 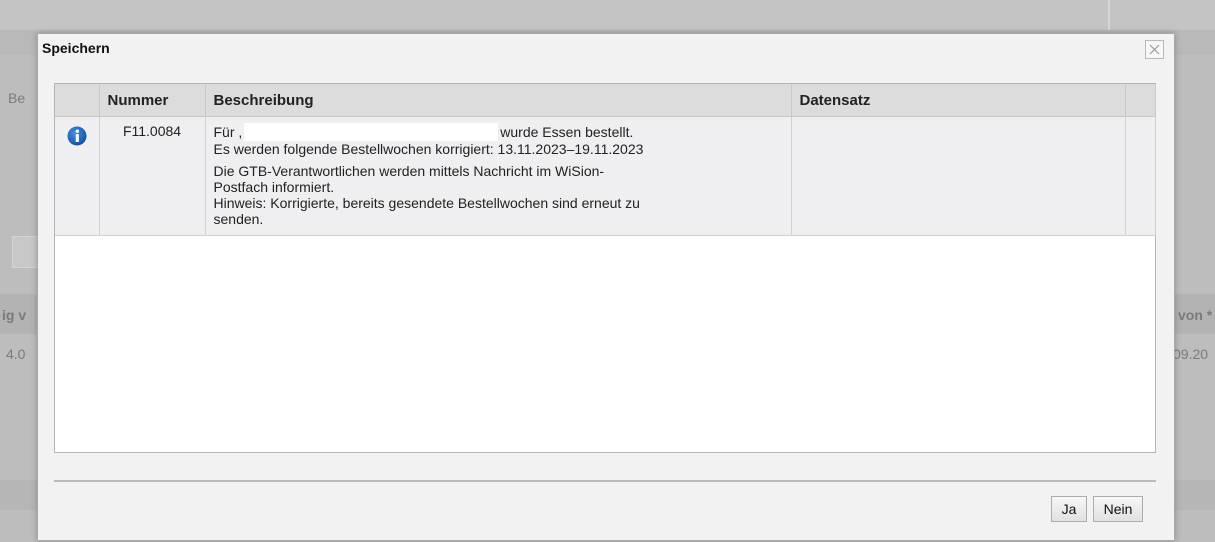 What do you see at coordinates (1191, 354) in the screenshot?
I see `background-text: 09.20` at bounding box center [1191, 354].